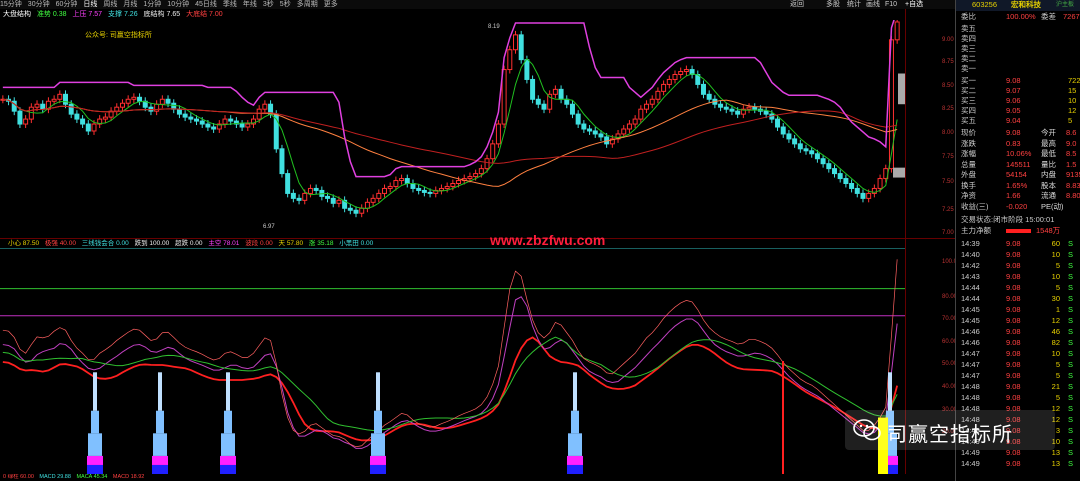  Describe the element at coordinates (90, 4) in the screenshot. I see `period-tab: 日线` at that location.